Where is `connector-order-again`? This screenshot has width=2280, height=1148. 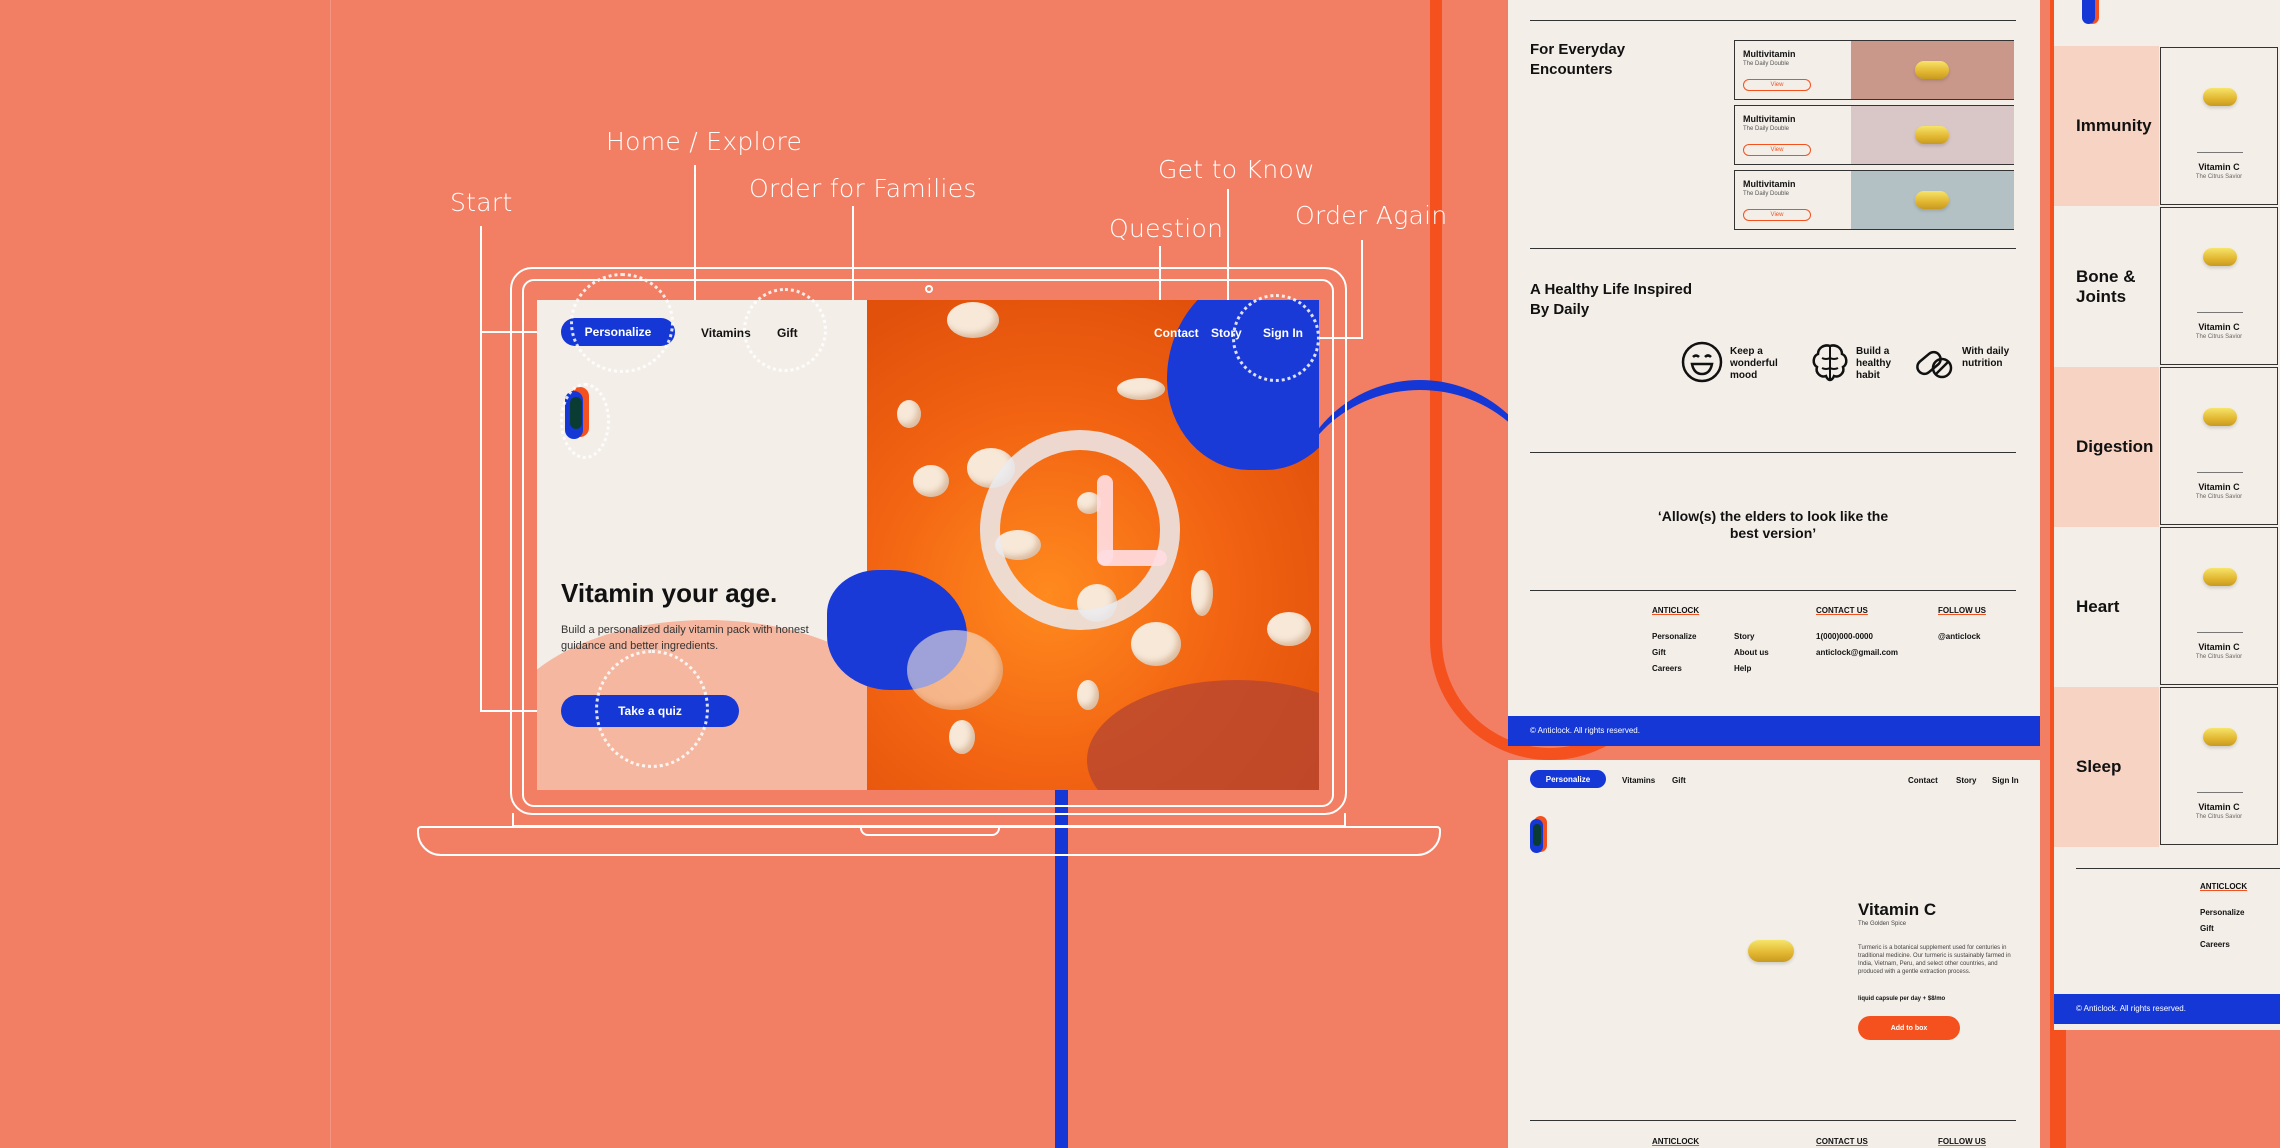 connector-order-again is located at coordinates (1362, 289).